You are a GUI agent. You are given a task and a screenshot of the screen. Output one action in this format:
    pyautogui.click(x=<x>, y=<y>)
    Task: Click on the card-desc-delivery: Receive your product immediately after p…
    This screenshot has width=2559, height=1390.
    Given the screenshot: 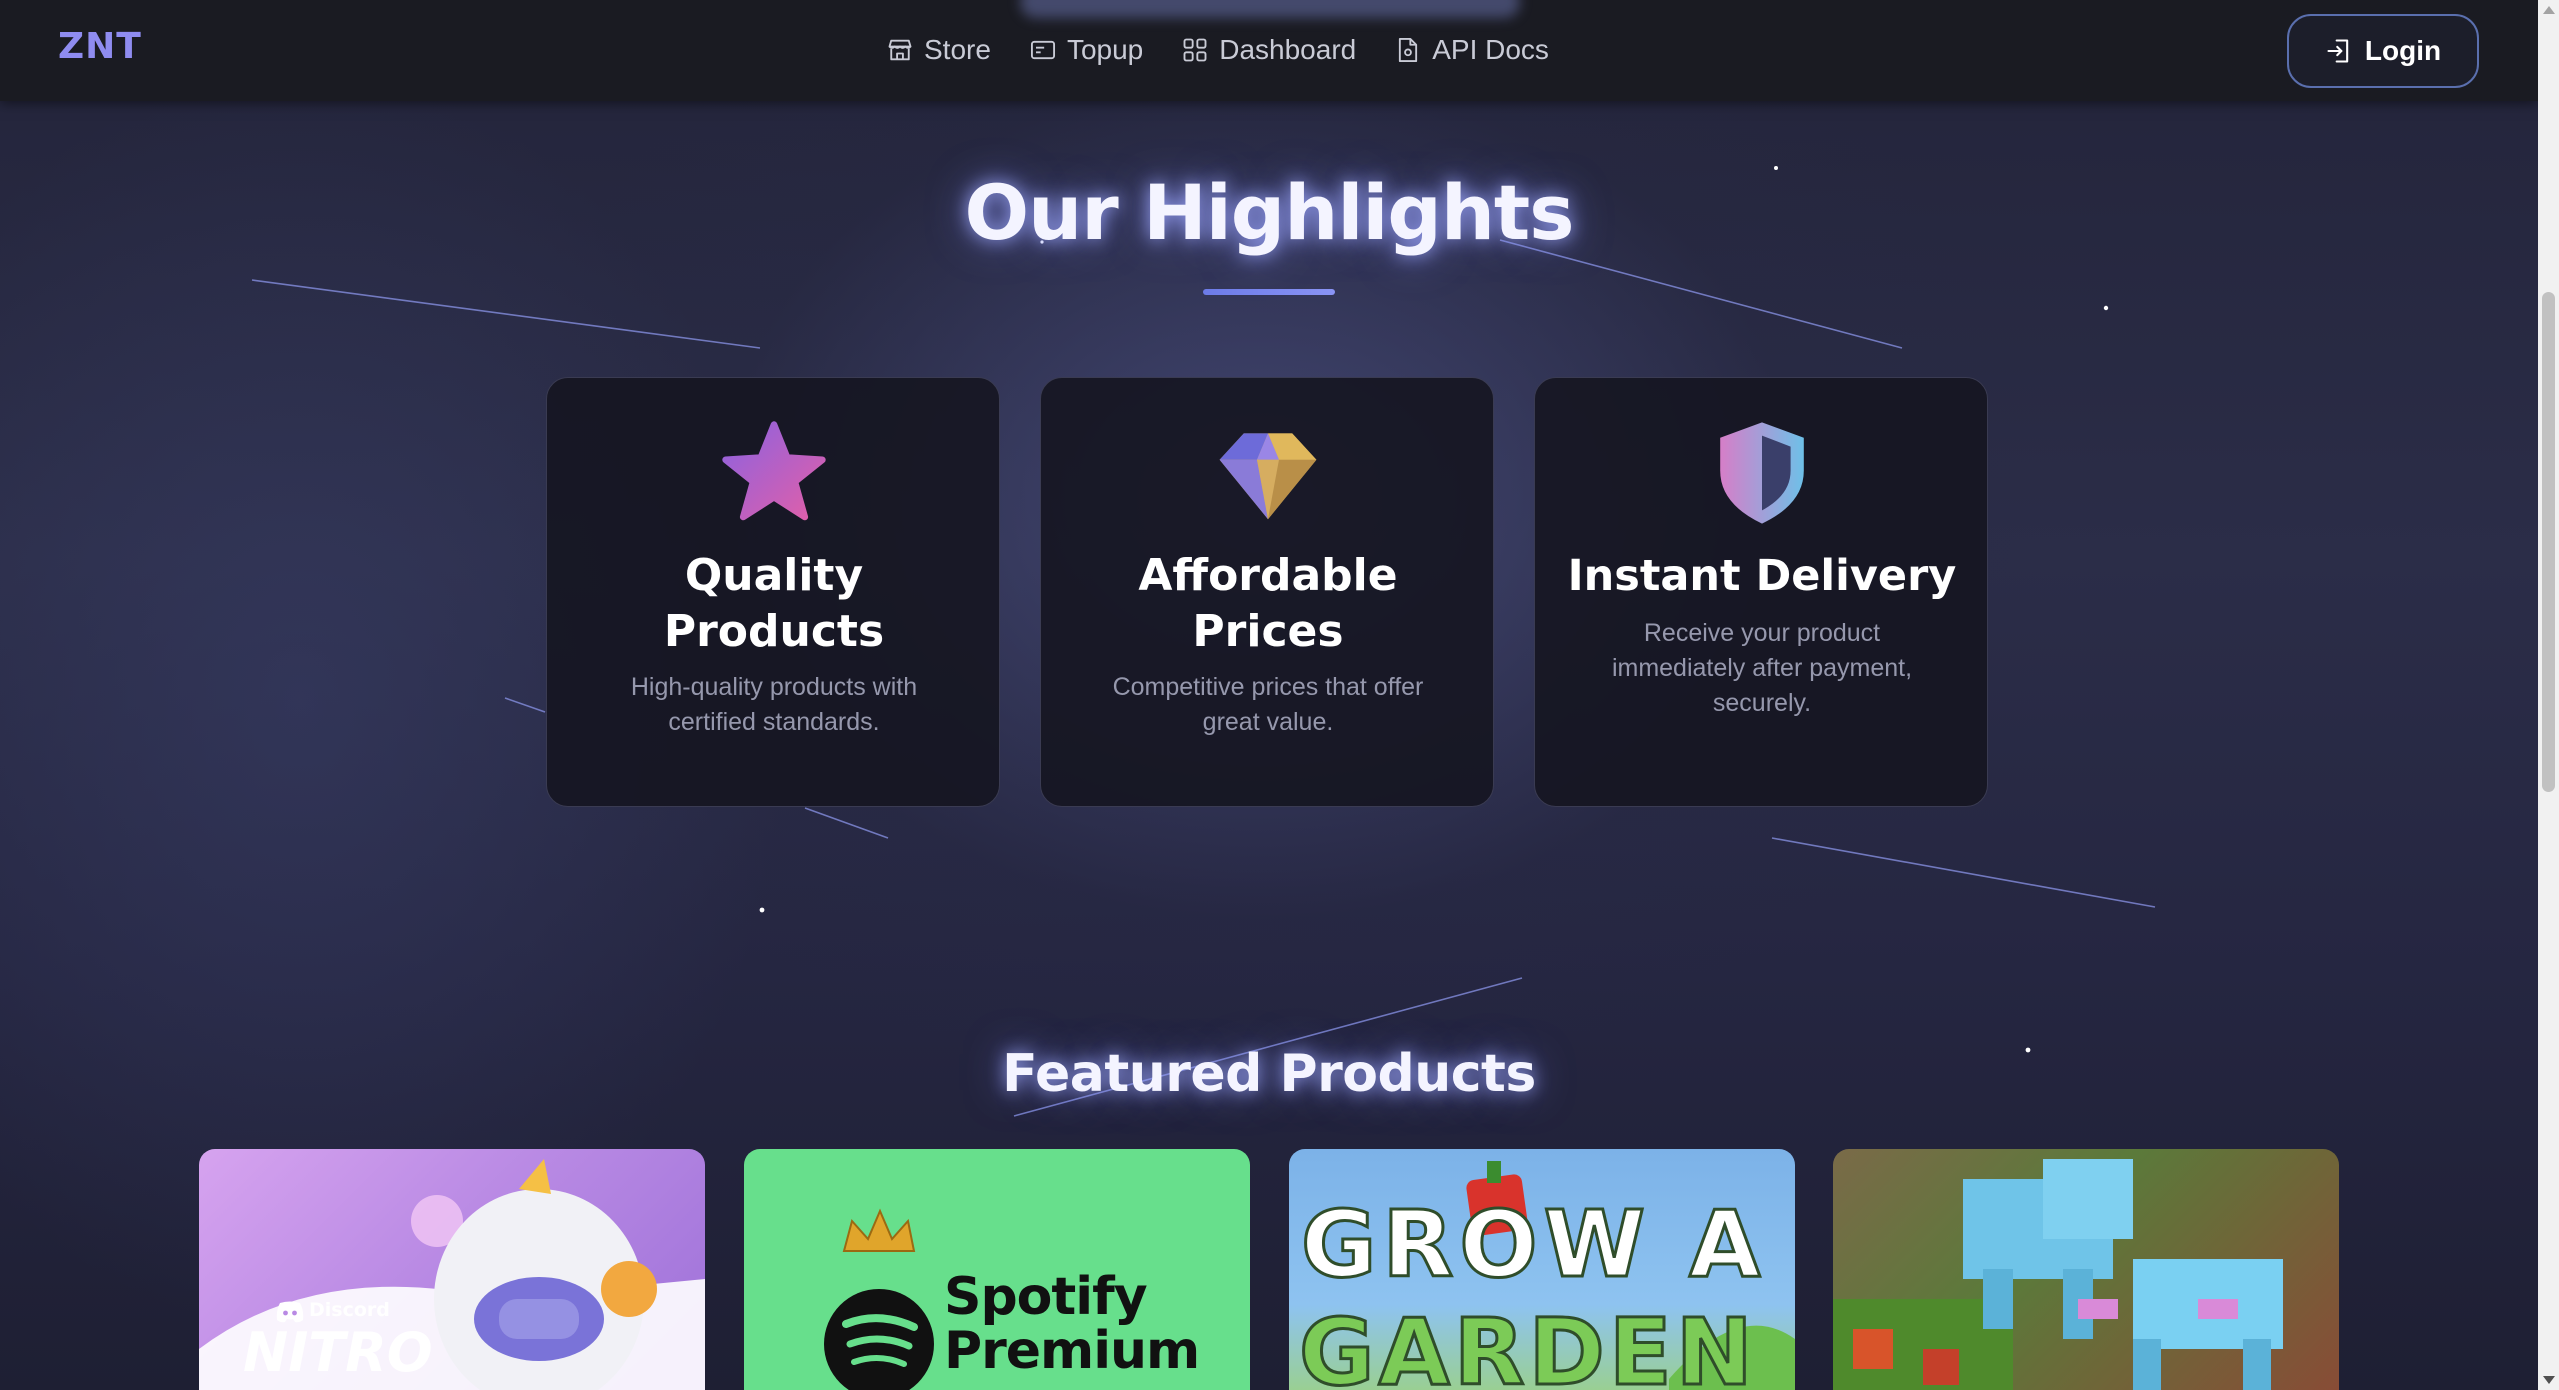 What is the action you would take?
    pyautogui.click(x=1762, y=668)
    